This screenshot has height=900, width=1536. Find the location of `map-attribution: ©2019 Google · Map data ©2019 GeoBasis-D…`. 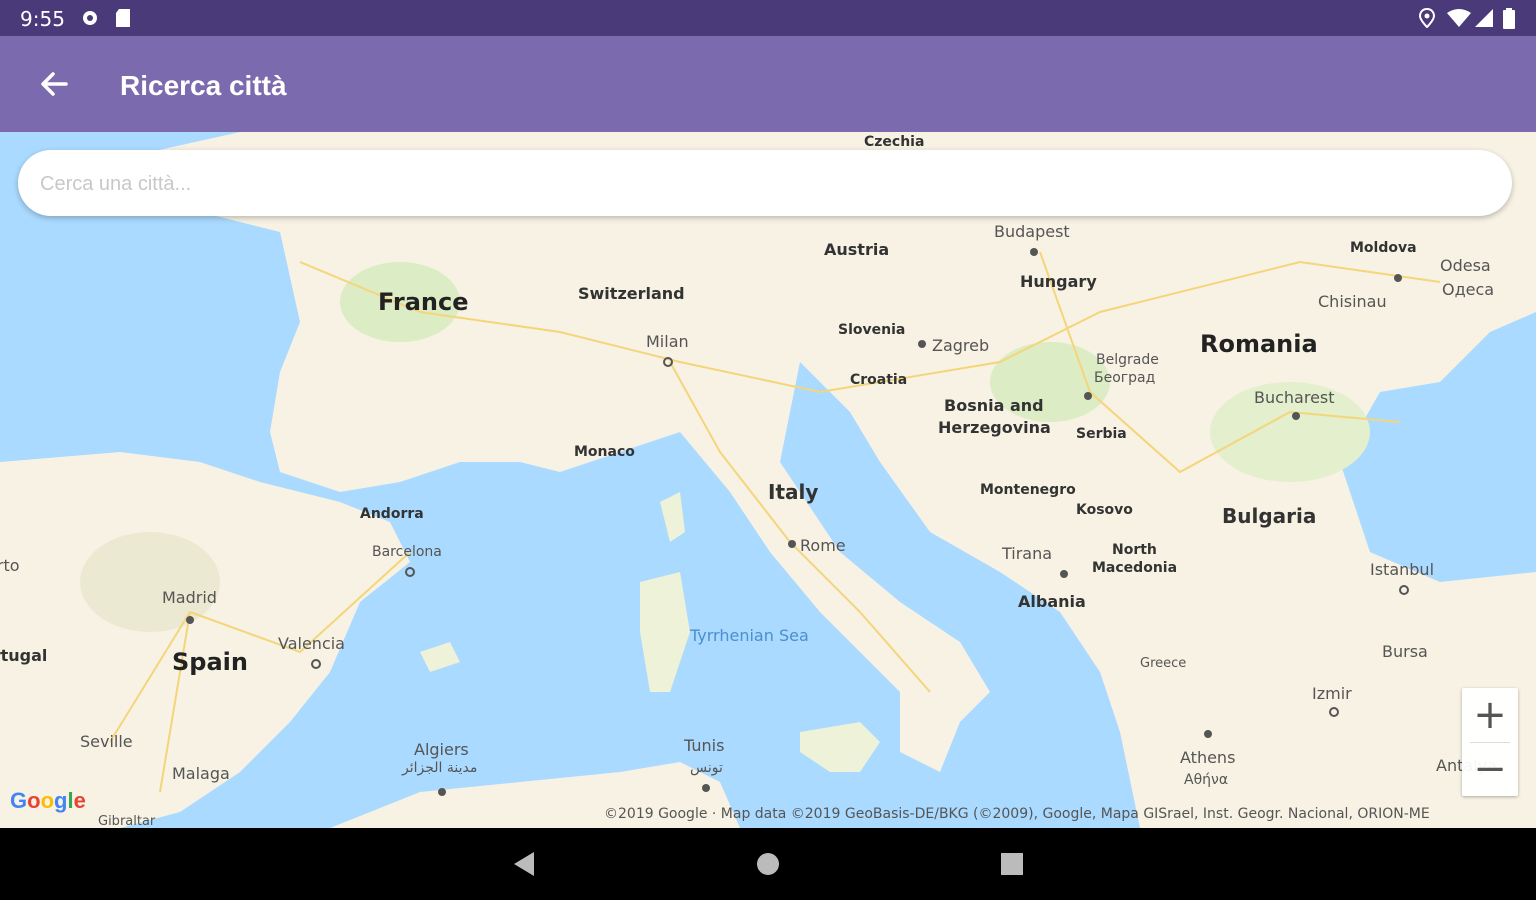

map-attribution: ©2019 Google · Map data ©2019 GeoBasis-D… is located at coordinates (1017, 814).